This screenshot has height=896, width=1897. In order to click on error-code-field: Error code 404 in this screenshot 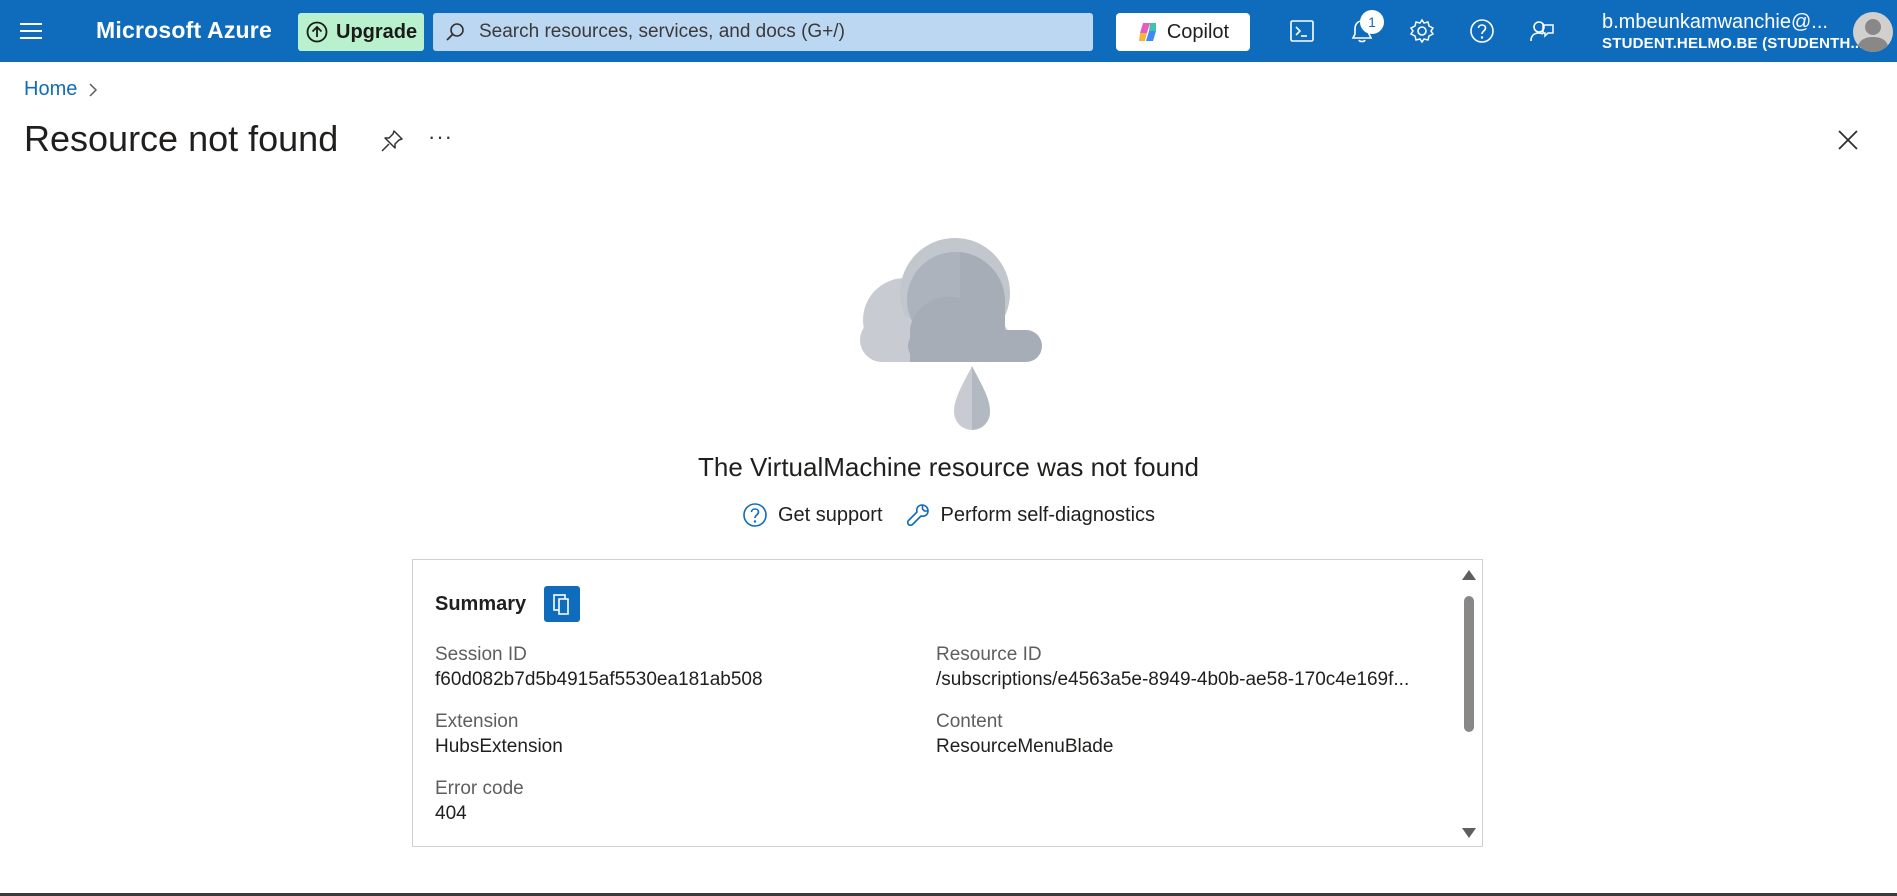, I will do `click(665, 802)`.